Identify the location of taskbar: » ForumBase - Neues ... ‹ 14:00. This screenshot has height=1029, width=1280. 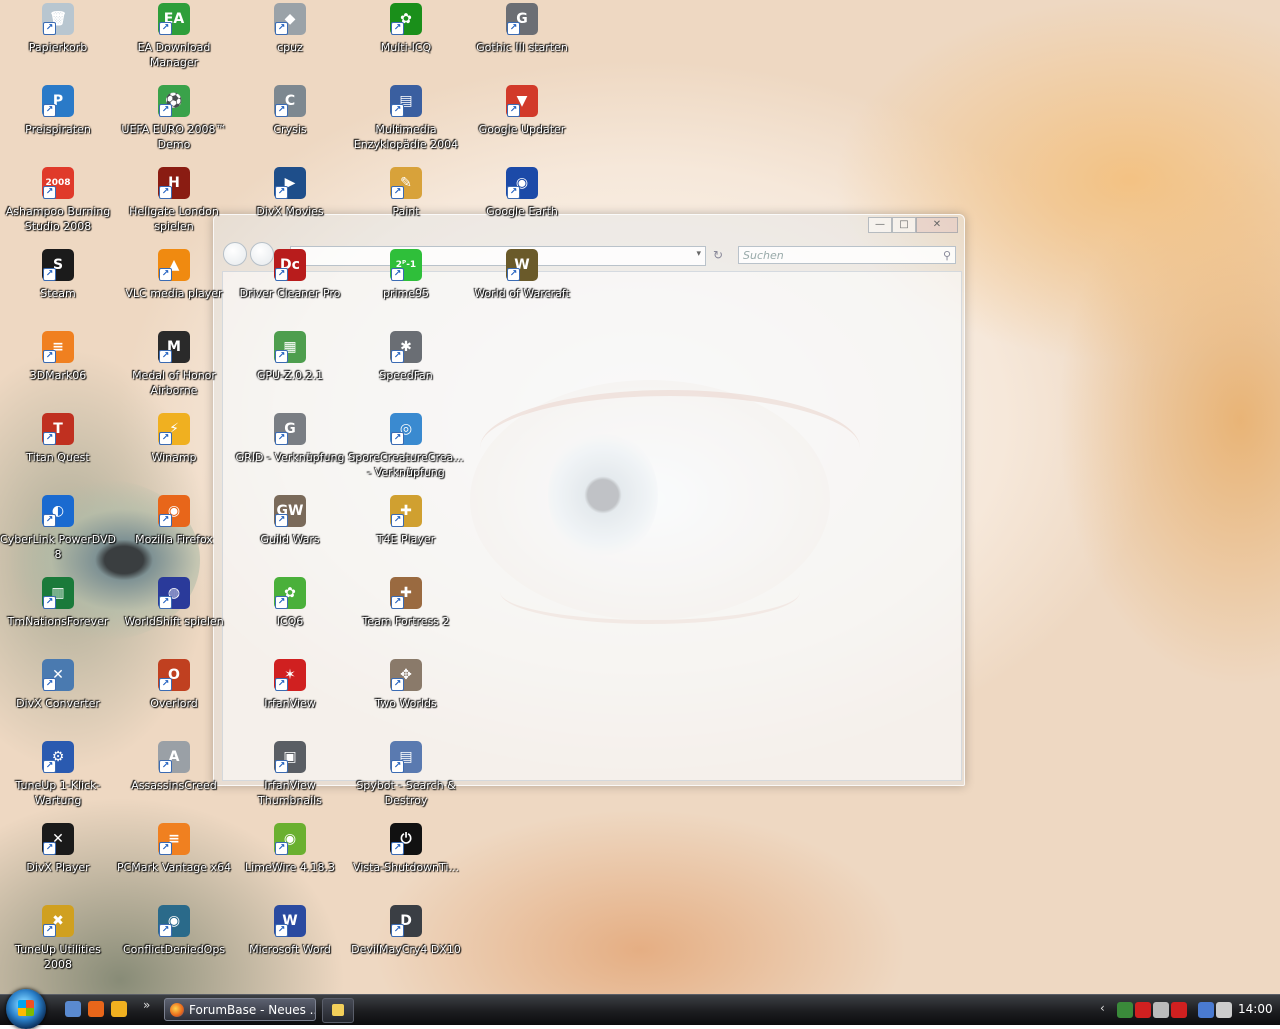
(640, 1009).